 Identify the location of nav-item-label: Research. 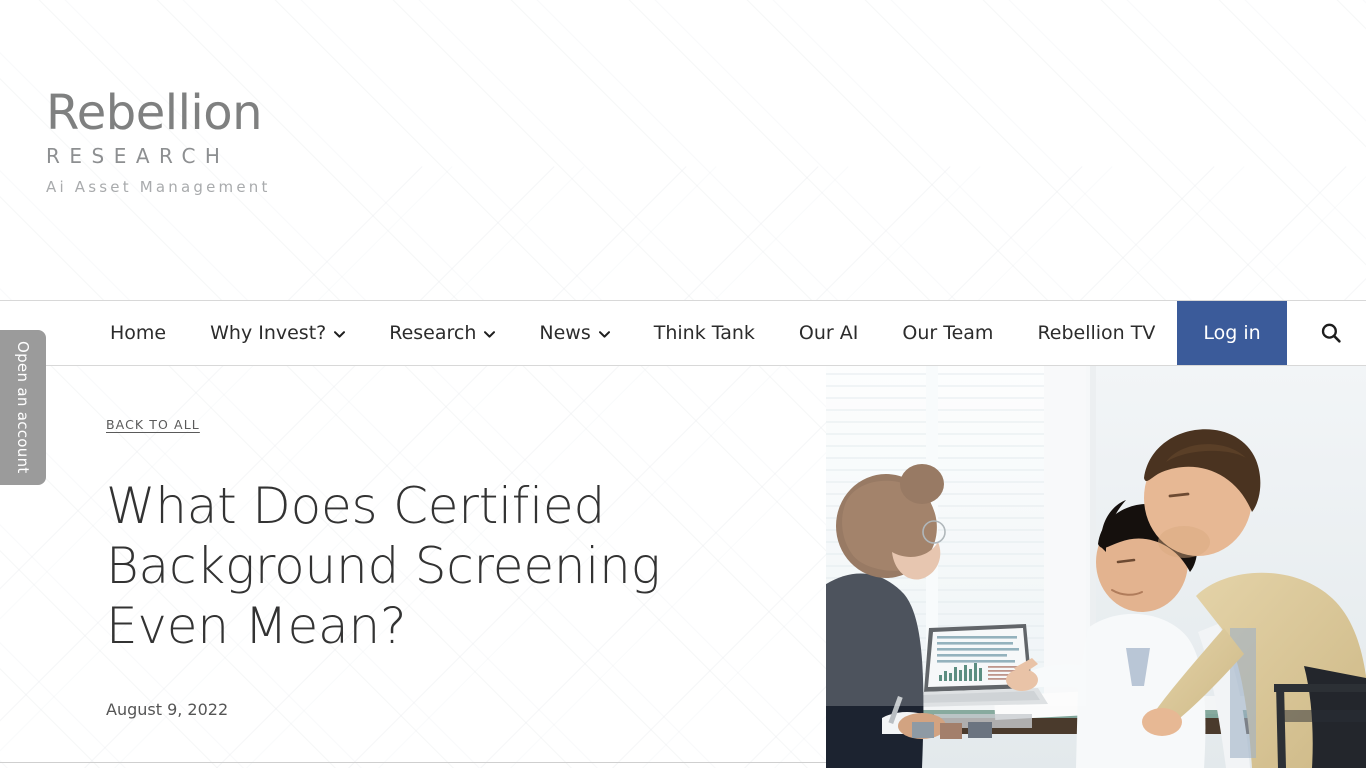
(433, 333).